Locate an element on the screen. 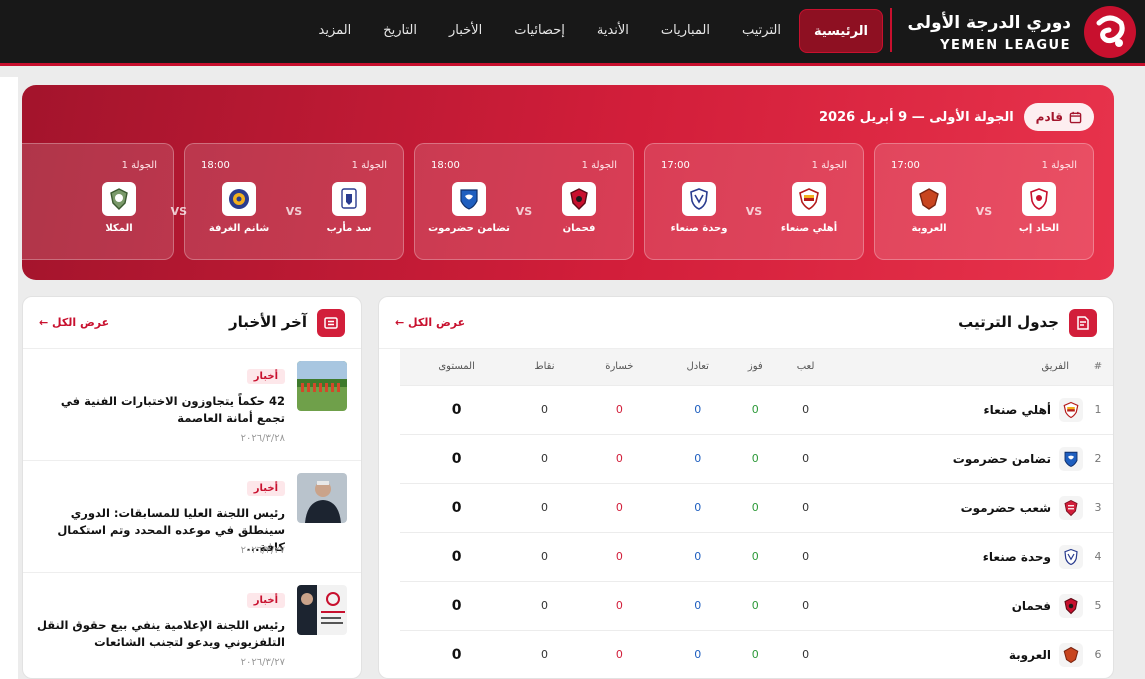 Image resolution: width=1145 pixels, height=679 pixels. away-team: شانم الغرفة is located at coordinates (239, 208).